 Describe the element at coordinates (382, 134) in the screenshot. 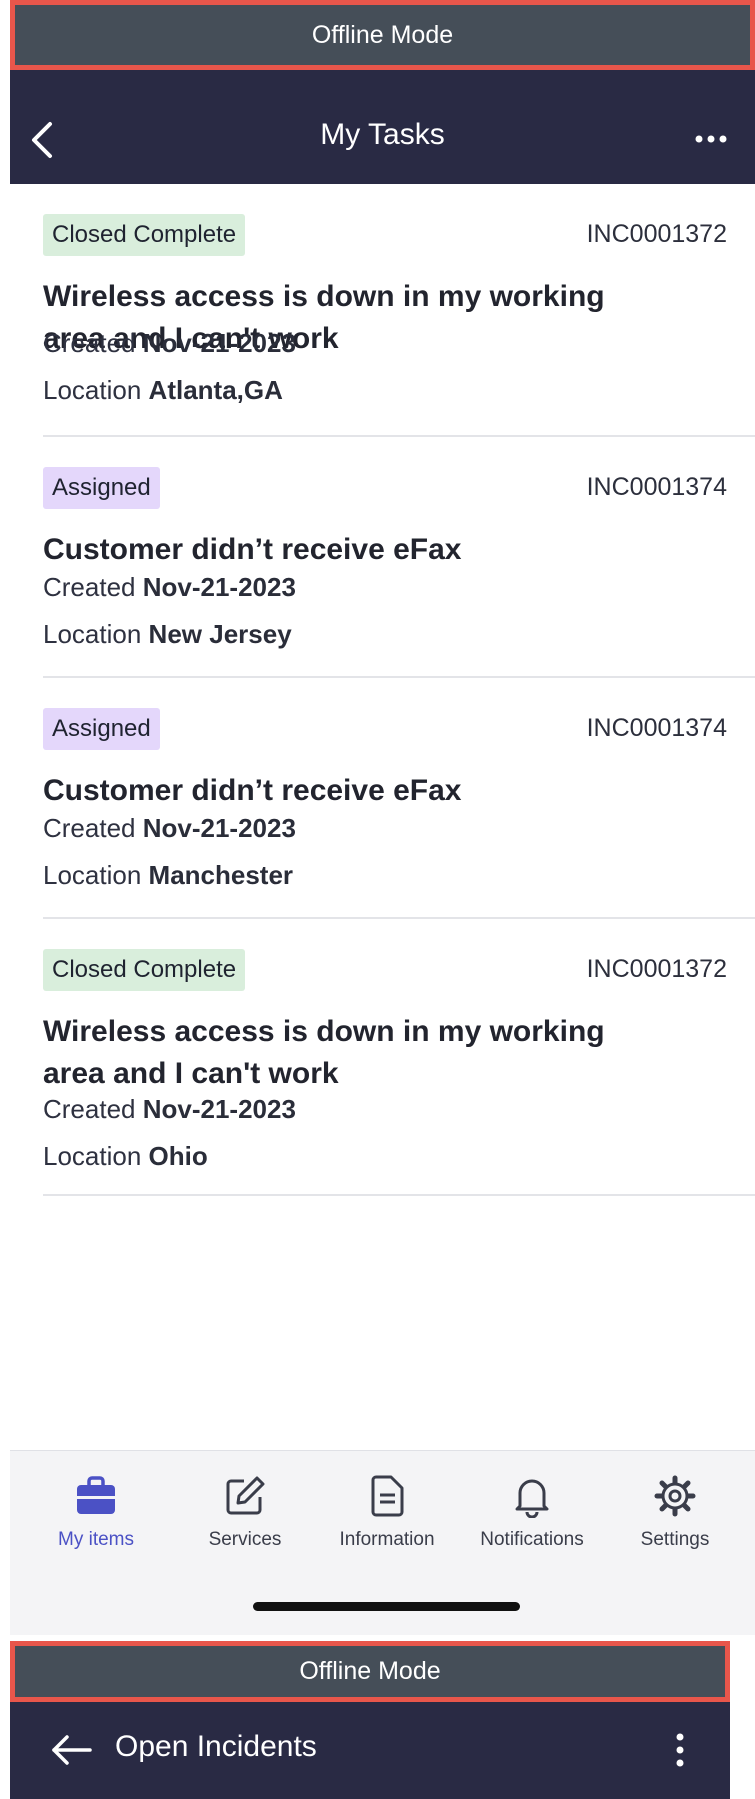

I see `page-title: My Tasks` at that location.